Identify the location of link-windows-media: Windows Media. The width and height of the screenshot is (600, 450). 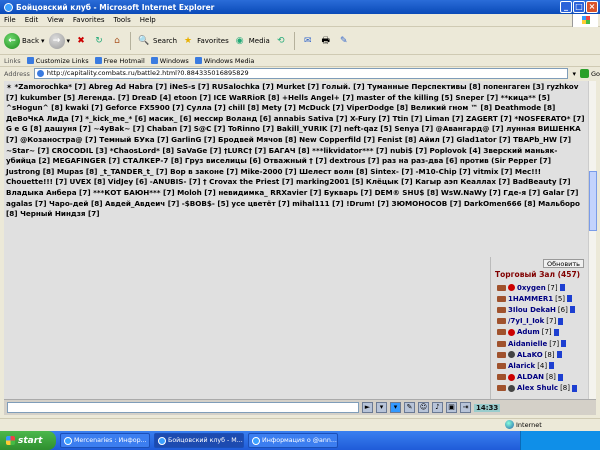
(224, 61).